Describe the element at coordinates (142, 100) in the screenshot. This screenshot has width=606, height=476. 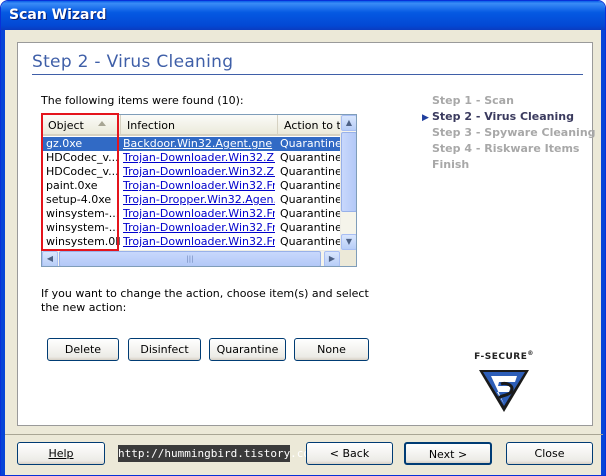
I see `found-items-label: The following items were found (10):` at that location.